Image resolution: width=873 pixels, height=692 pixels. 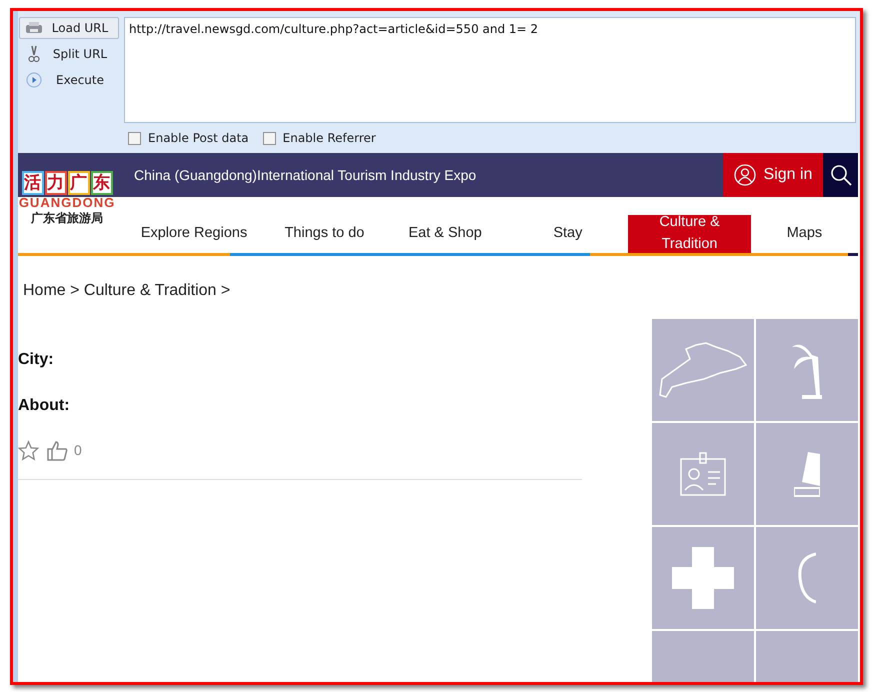 What do you see at coordinates (689, 234) in the screenshot?
I see `nav-tab: Culture & Tradition` at bounding box center [689, 234].